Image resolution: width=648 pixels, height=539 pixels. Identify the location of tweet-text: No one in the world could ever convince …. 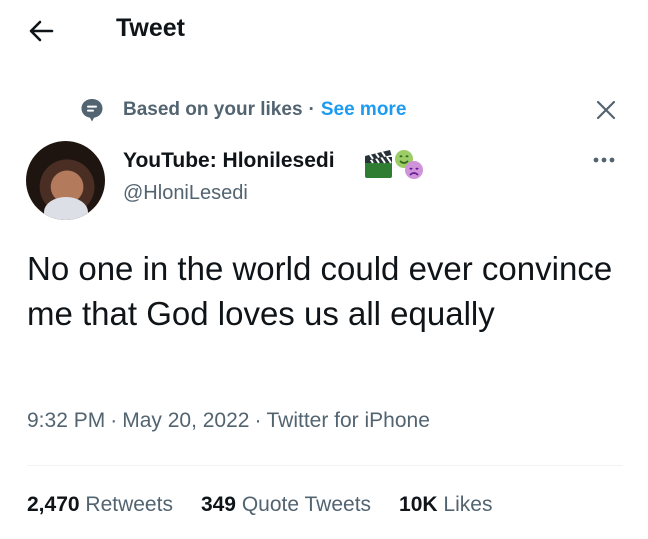
(320, 291).